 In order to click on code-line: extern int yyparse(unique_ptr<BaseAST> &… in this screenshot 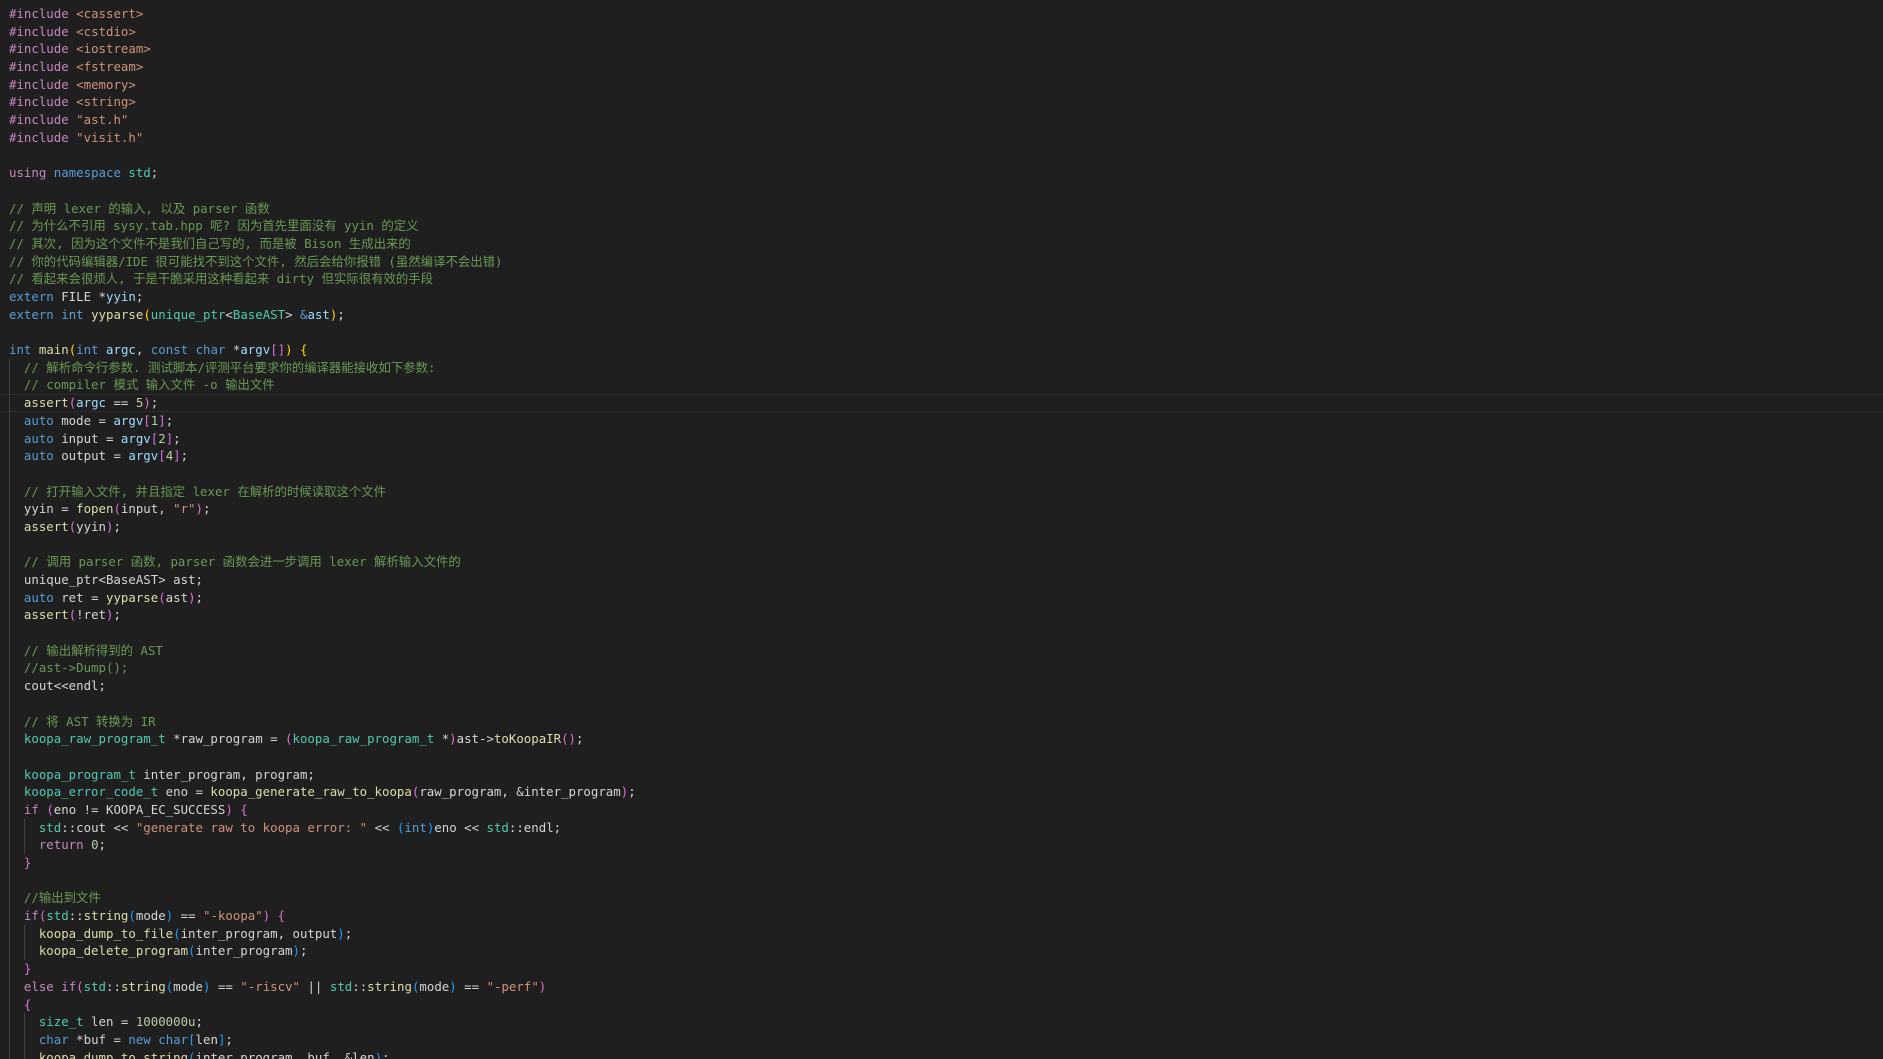, I will do `click(941, 315)`.